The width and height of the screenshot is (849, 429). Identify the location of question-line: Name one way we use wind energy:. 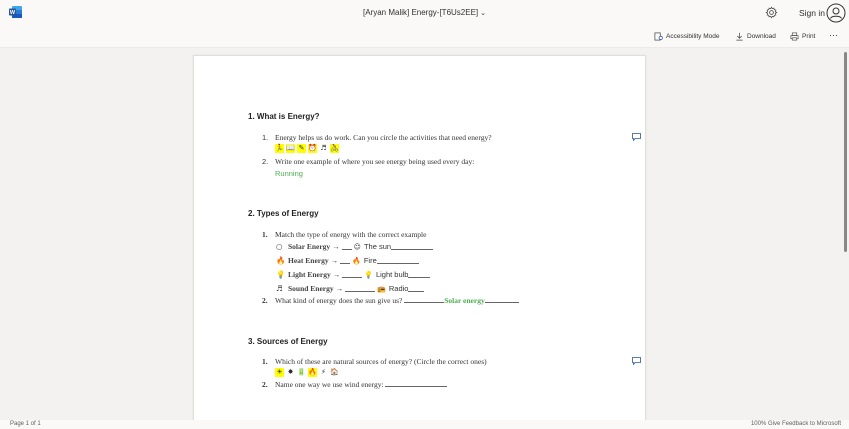
(361, 384).